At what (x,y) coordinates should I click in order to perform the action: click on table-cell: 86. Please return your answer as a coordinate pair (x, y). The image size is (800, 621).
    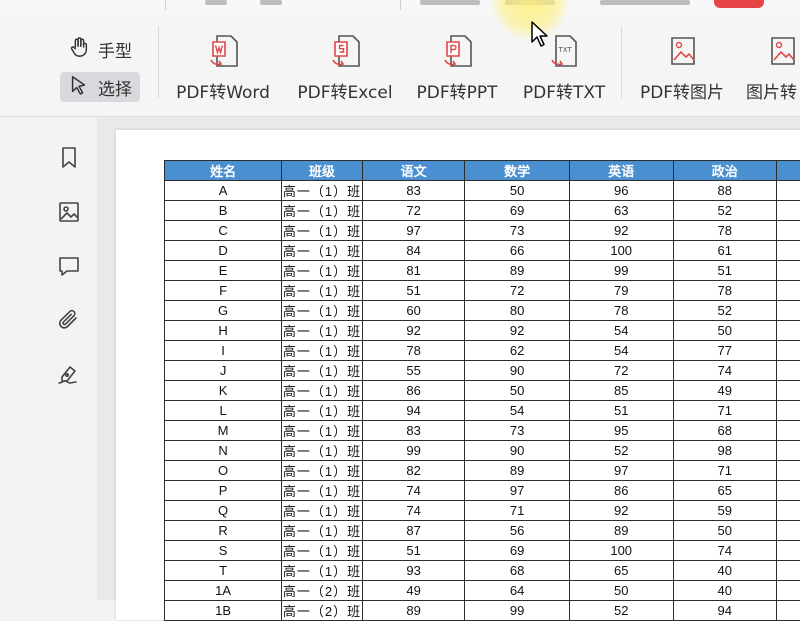
    Looking at the image, I should click on (413, 391).